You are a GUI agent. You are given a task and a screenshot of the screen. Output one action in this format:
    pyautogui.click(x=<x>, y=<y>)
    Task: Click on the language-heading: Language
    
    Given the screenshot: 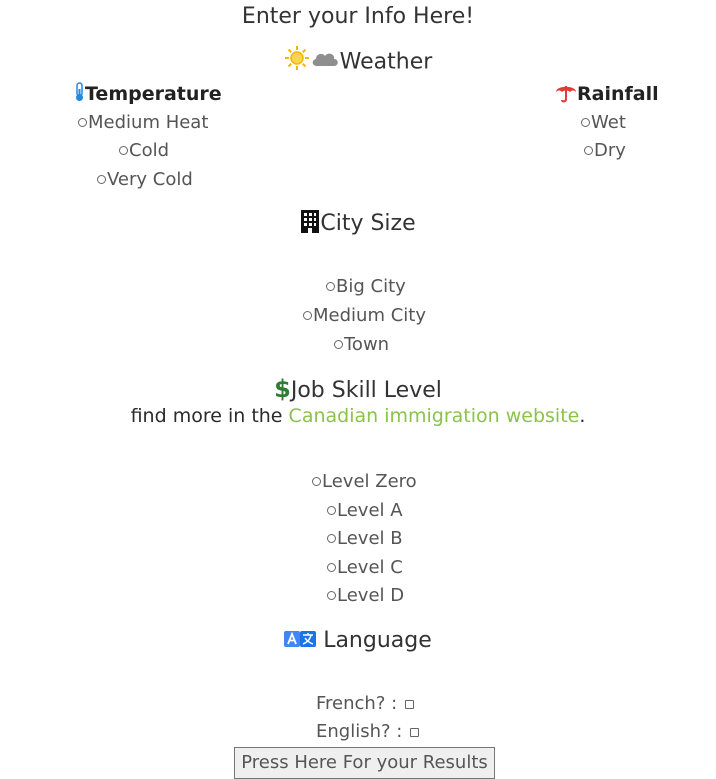 What is the action you would take?
    pyautogui.click(x=358, y=641)
    